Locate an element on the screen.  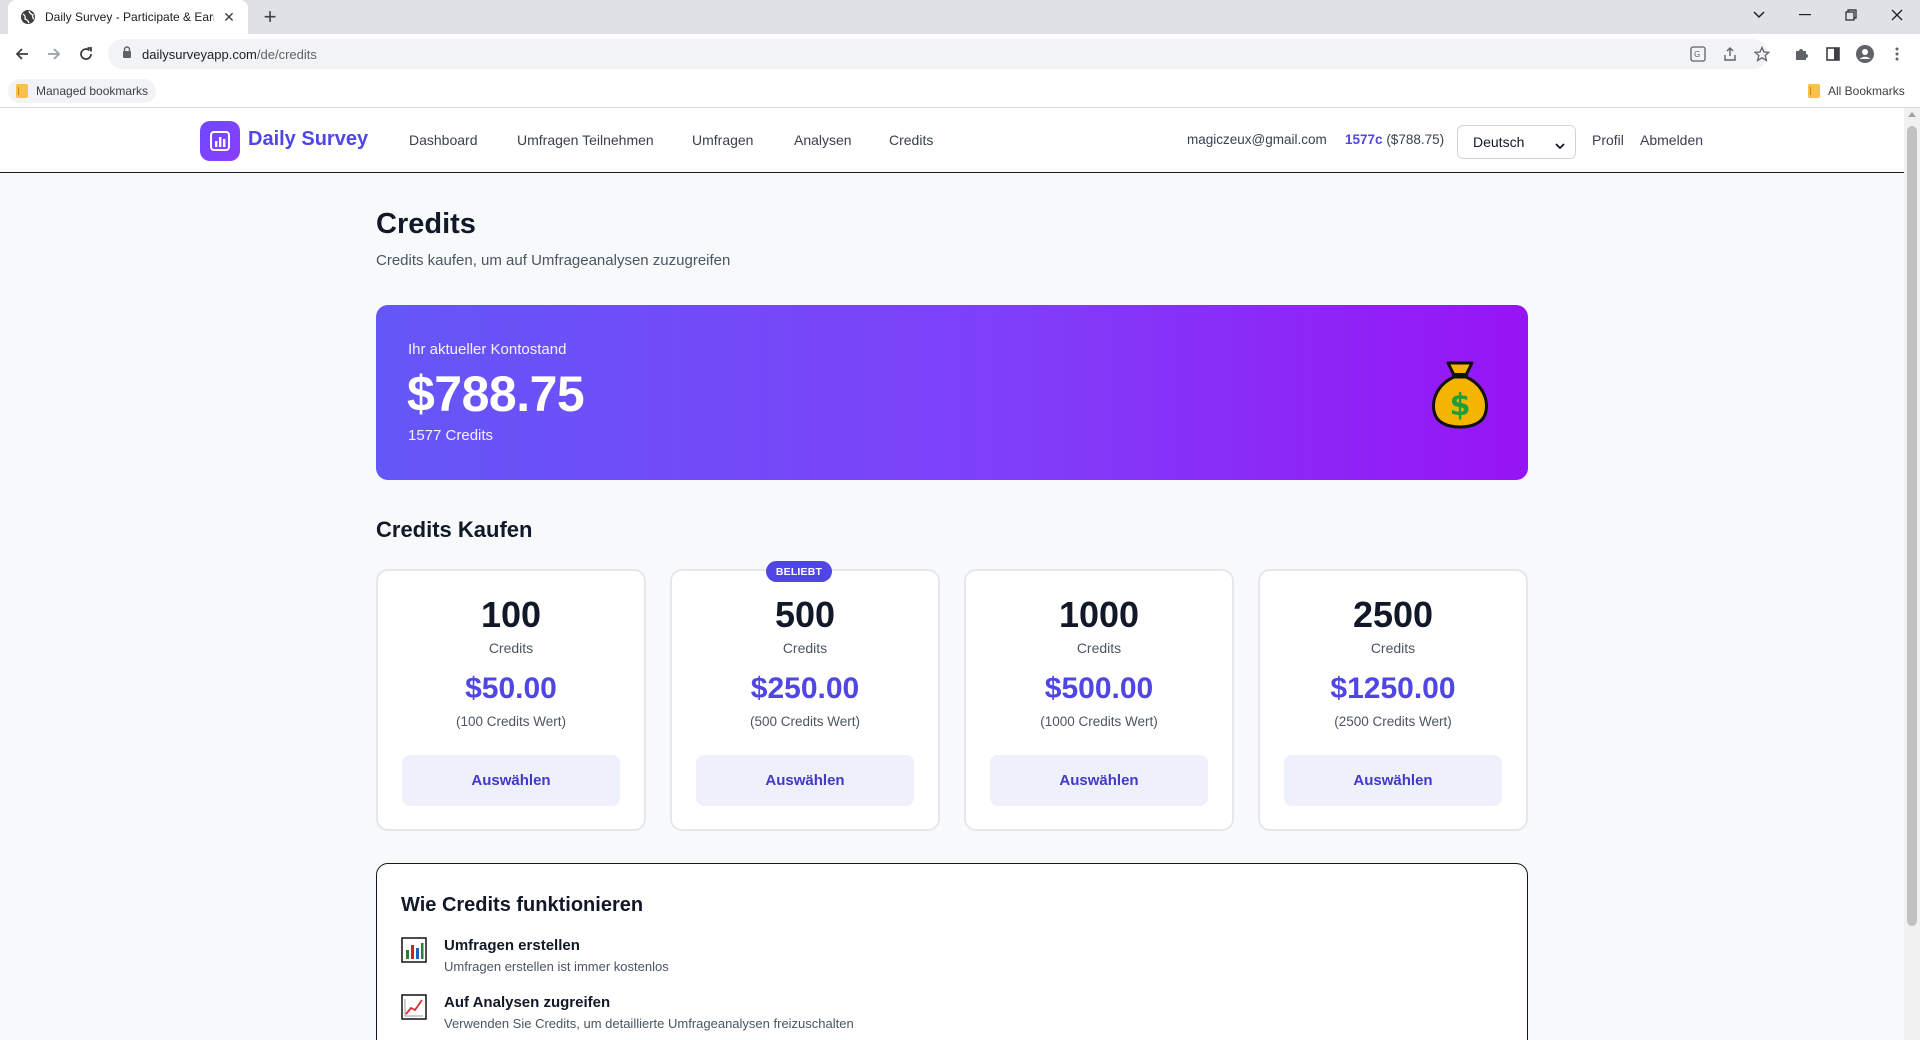
package-worth: (500 Credits Wert) is located at coordinates (805, 721).